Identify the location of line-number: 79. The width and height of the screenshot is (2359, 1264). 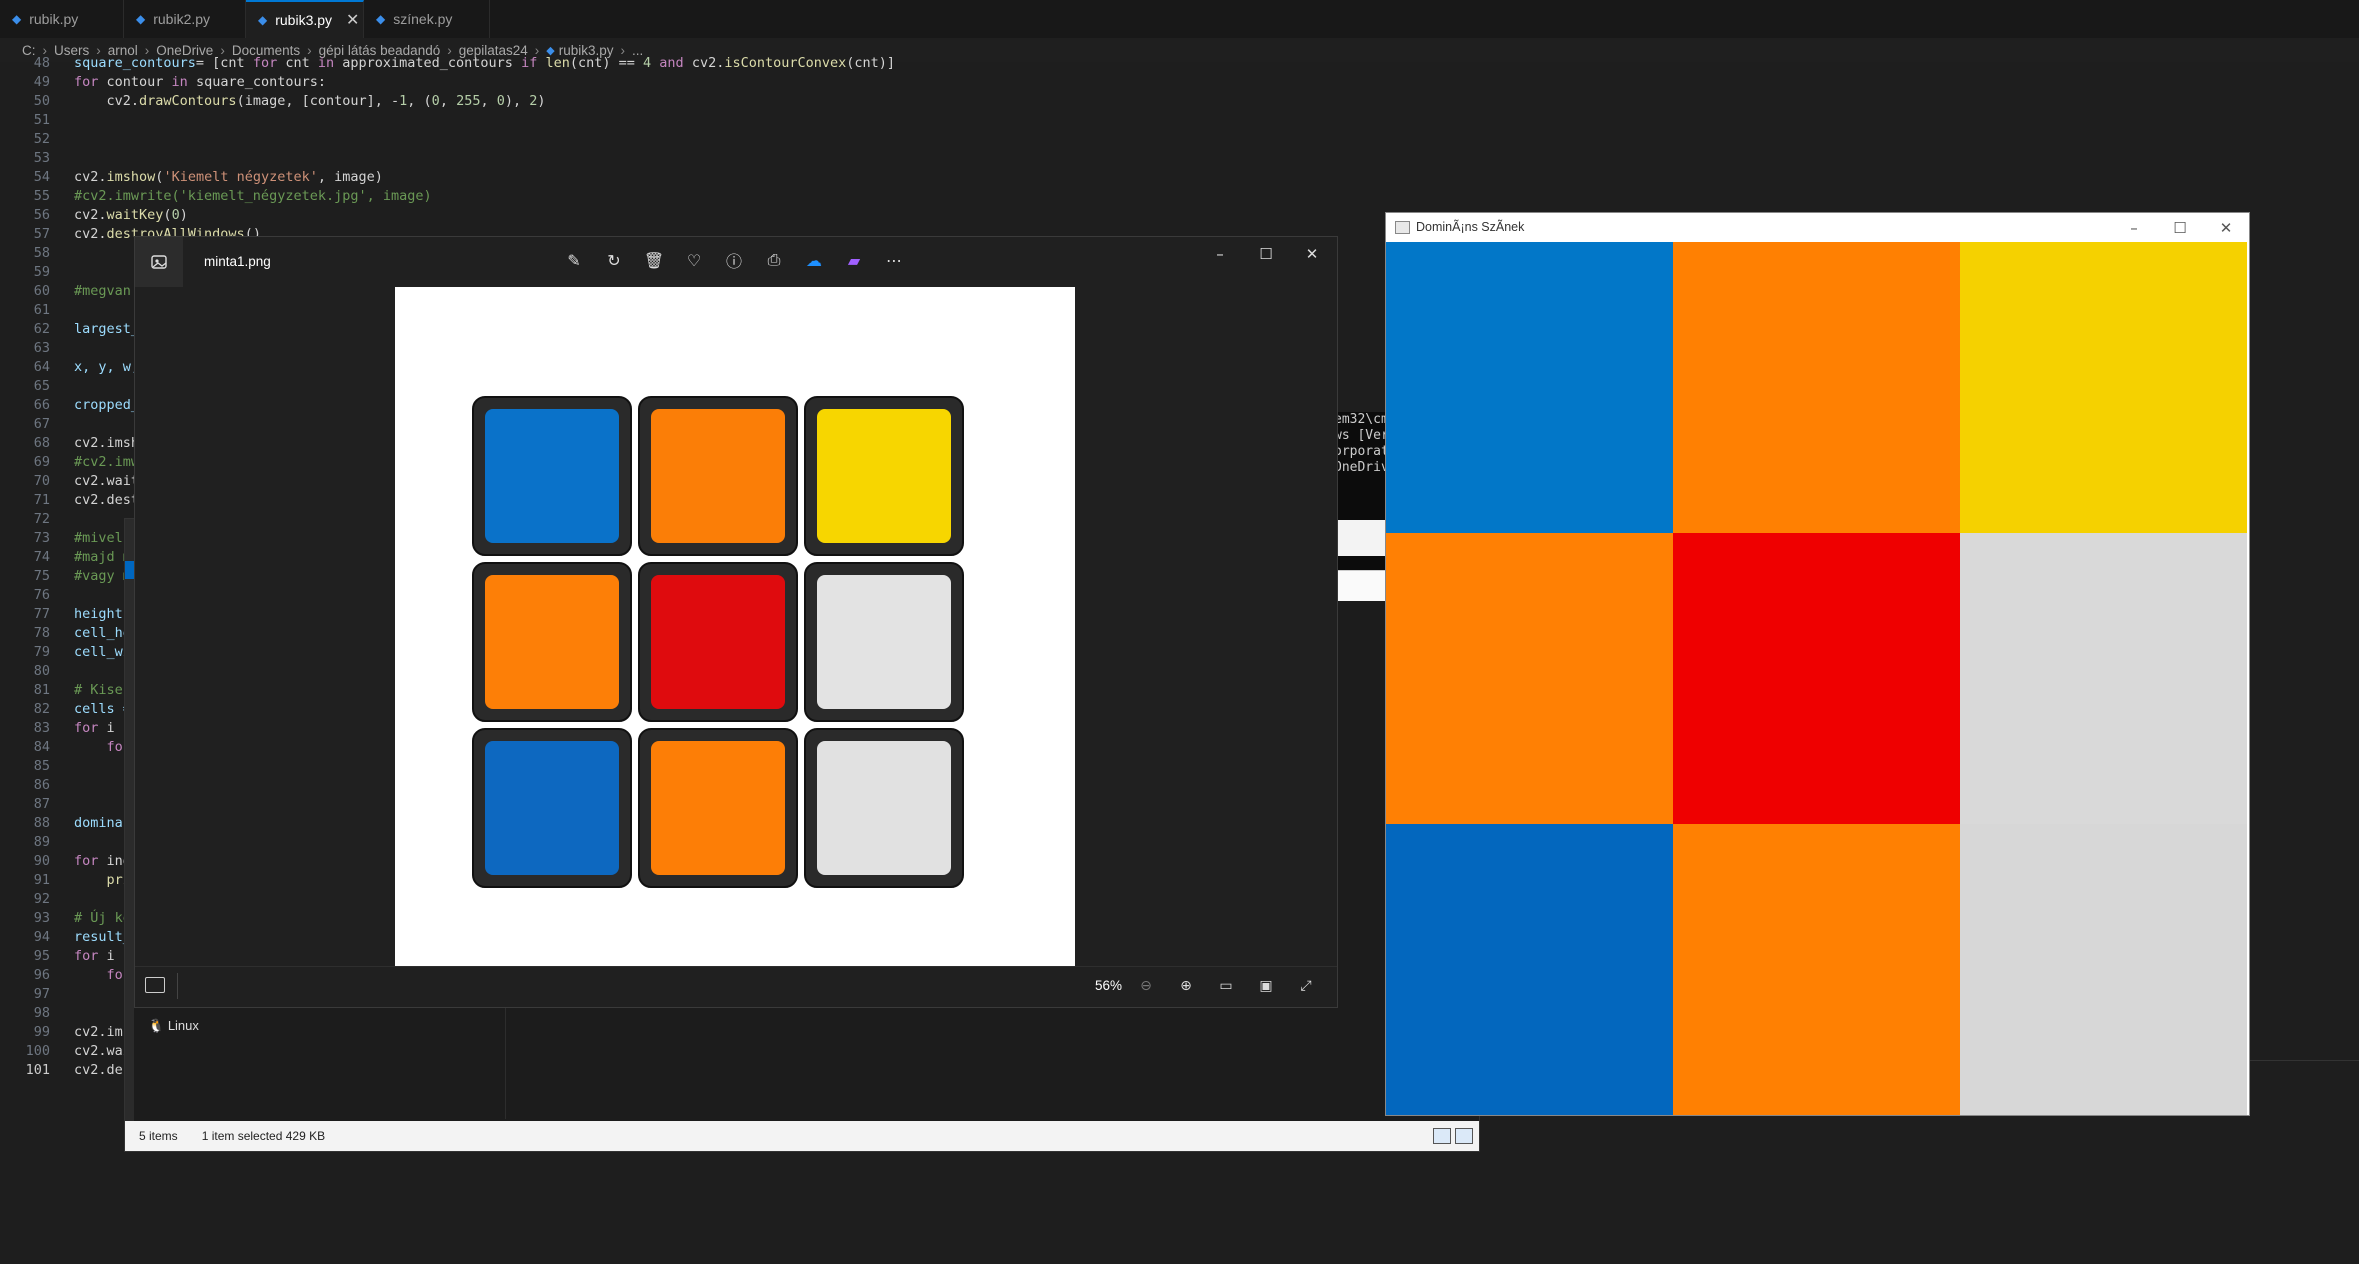
(41, 652).